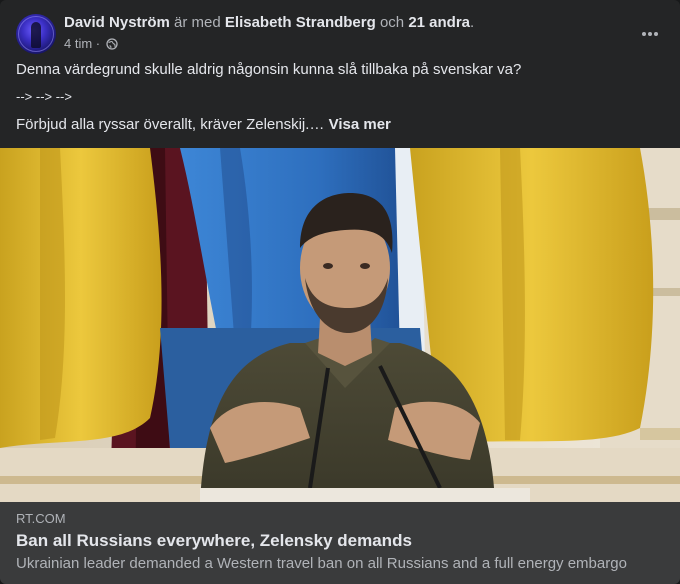  I want to click on avatar-figure, so click(36, 35).